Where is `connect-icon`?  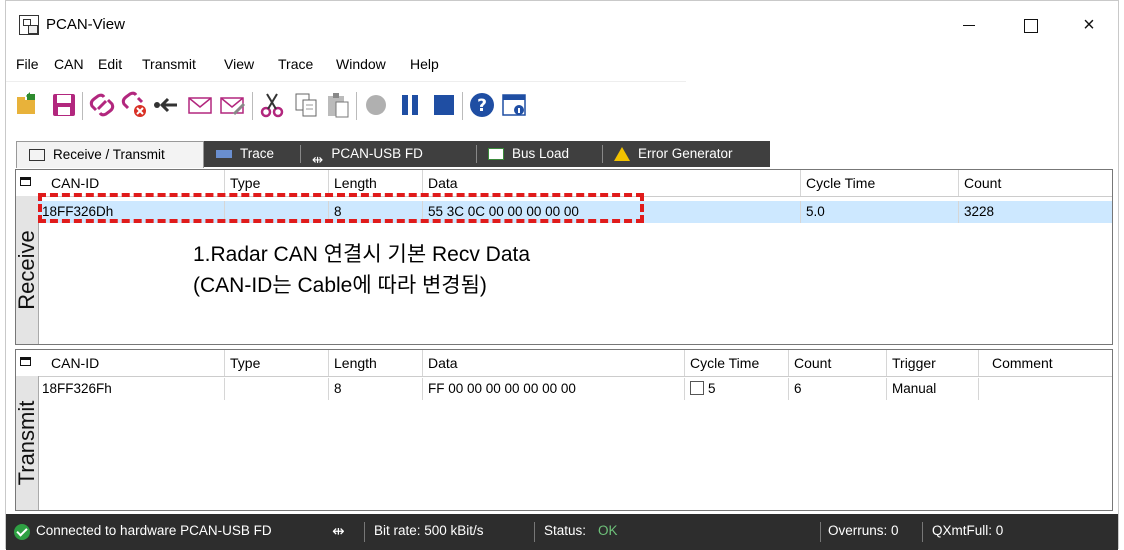
connect-icon is located at coordinates (102, 105).